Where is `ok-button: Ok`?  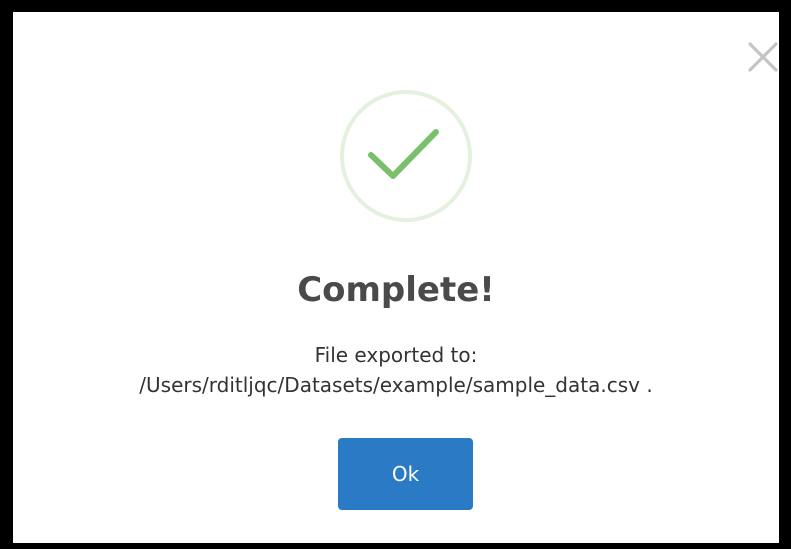 ok-button: Ok is located at coordinates (405, 474).